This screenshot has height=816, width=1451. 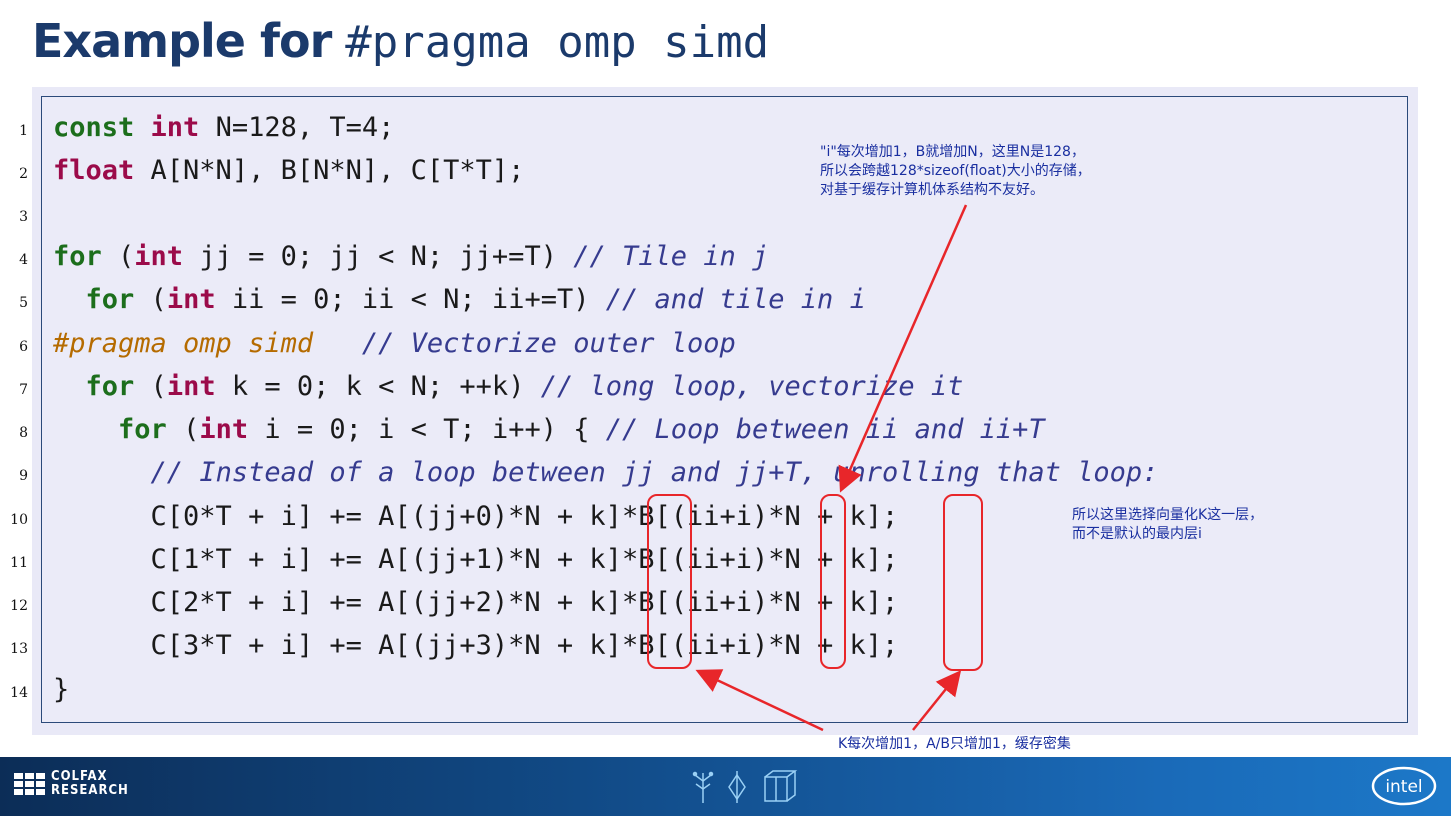 I want to click on arrow-to-a-k, so click(x=759, y=700).